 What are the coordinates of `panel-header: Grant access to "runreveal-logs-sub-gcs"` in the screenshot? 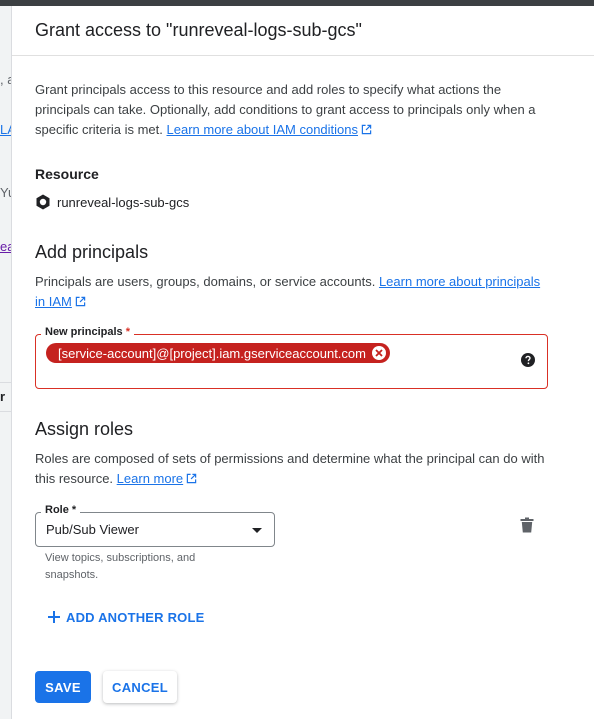 It's located at (303, 31).